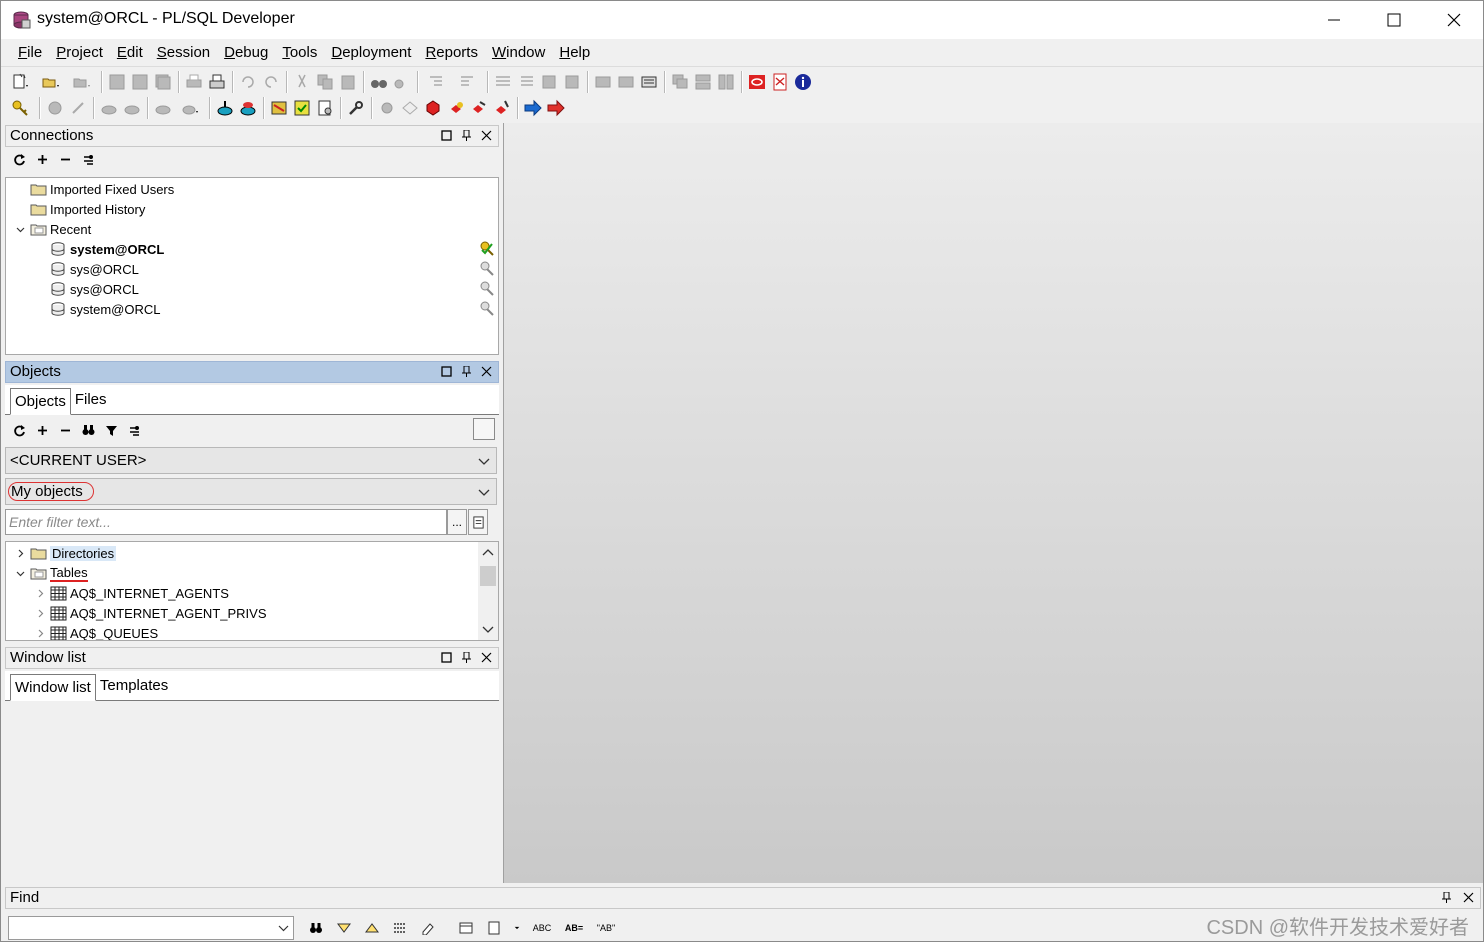  I want to click on report-button, so click(325, 108).